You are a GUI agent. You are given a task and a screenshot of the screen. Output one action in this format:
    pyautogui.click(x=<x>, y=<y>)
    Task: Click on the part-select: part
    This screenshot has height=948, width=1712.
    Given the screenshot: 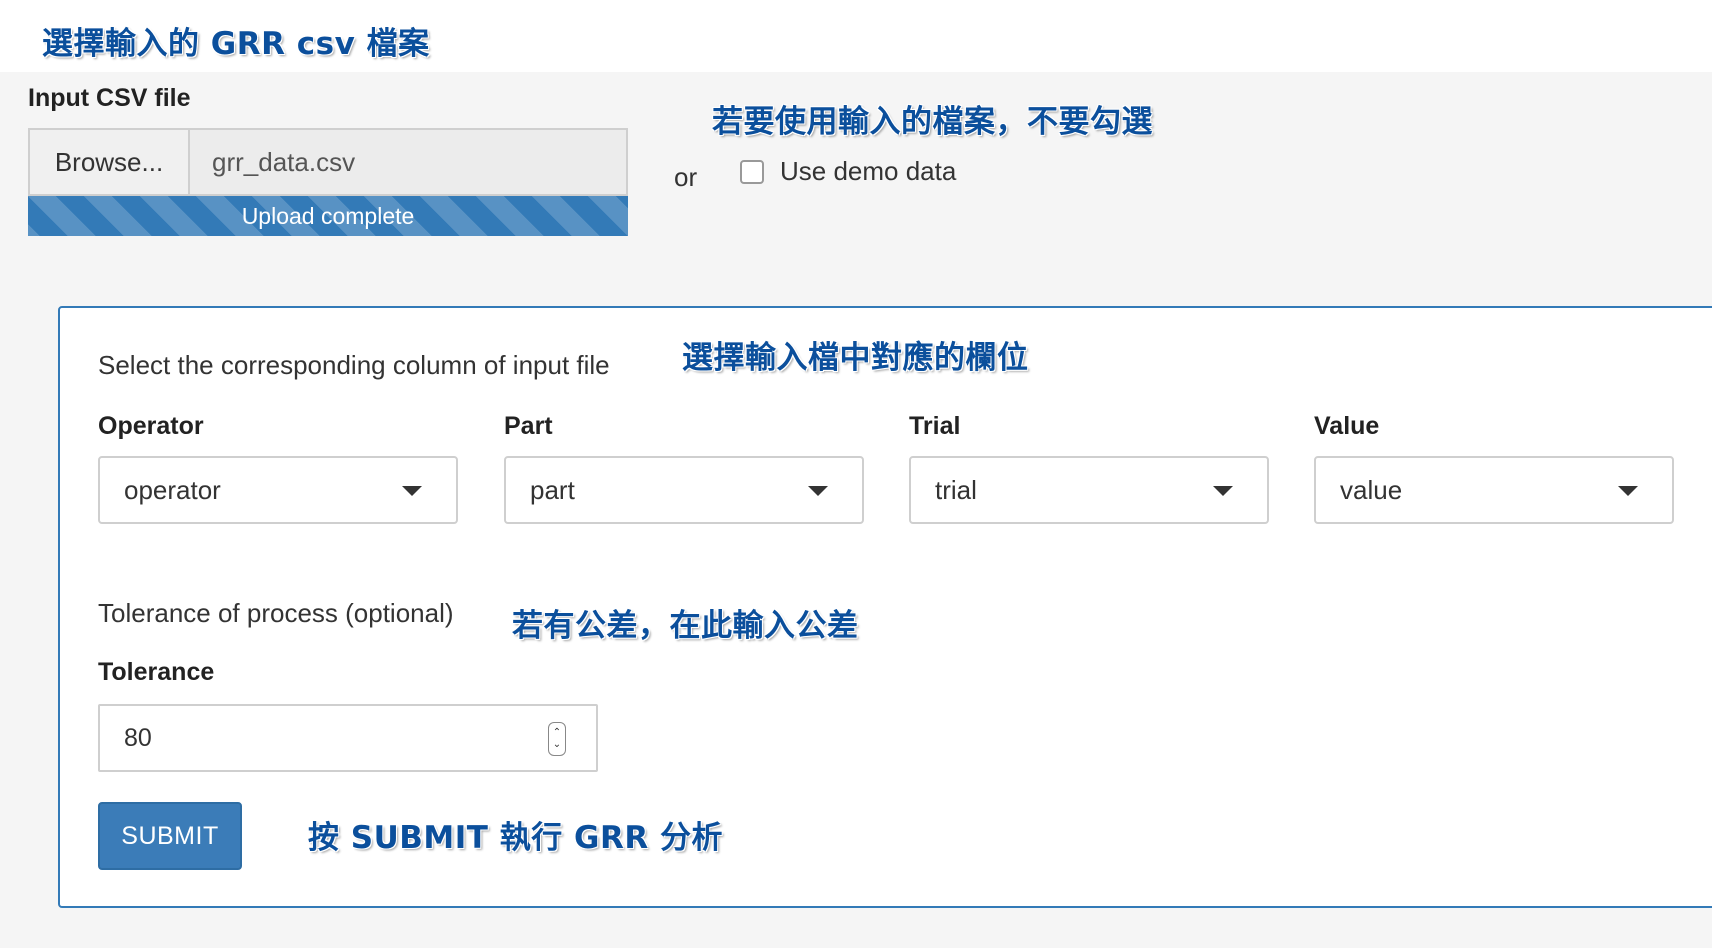 What is the action you would take?
    pyautogui.click(x=684, y=490)
    